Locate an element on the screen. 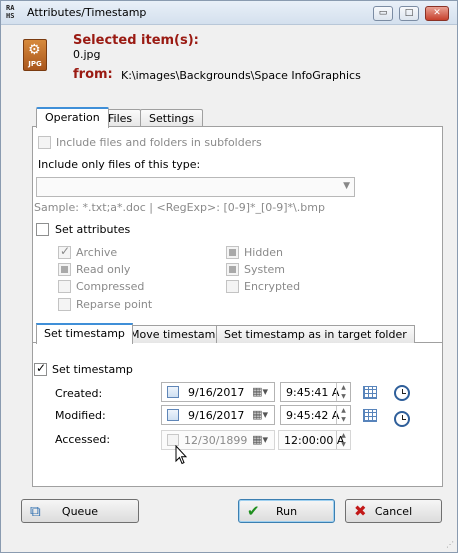  minimize-icon: ▭ is located at coordinates (383, 13).